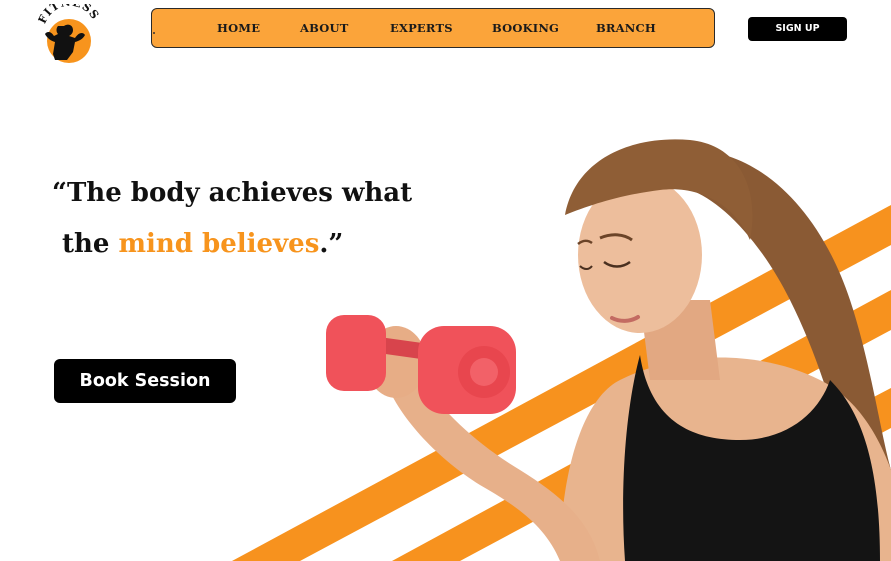  What do you see at coordinates (331, 244) in the screenshot?
I see `quote-suffix: .”` at bounding box center [331, 244].